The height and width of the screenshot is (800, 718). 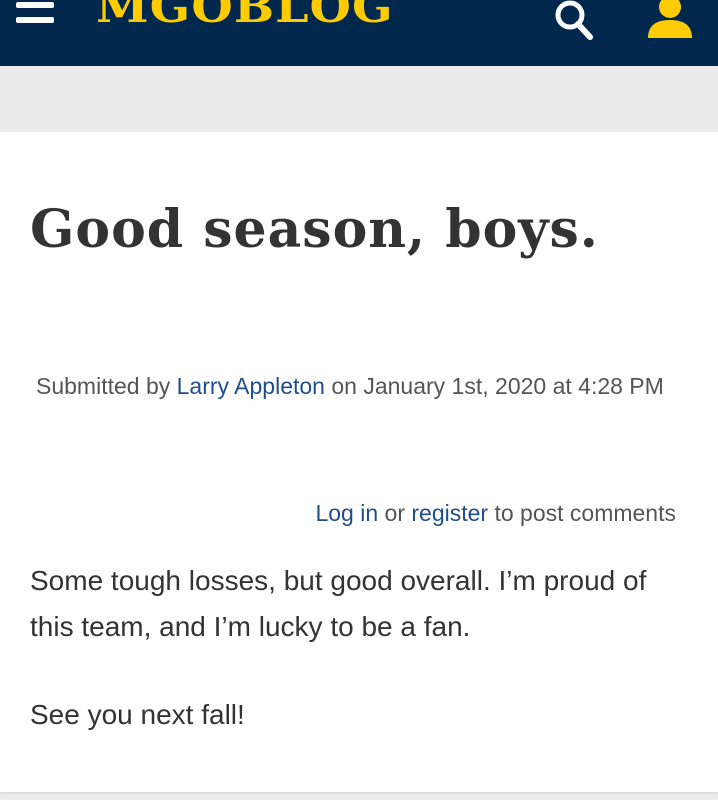 I want to click on hamburger-menu-icon, so click(x=36, y=17).